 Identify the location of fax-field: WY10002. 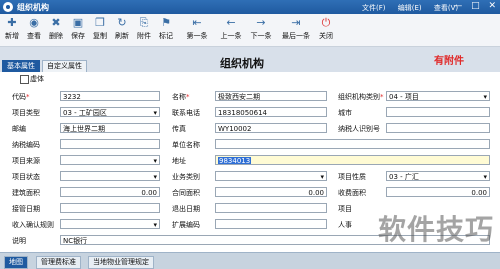
(271, 128).